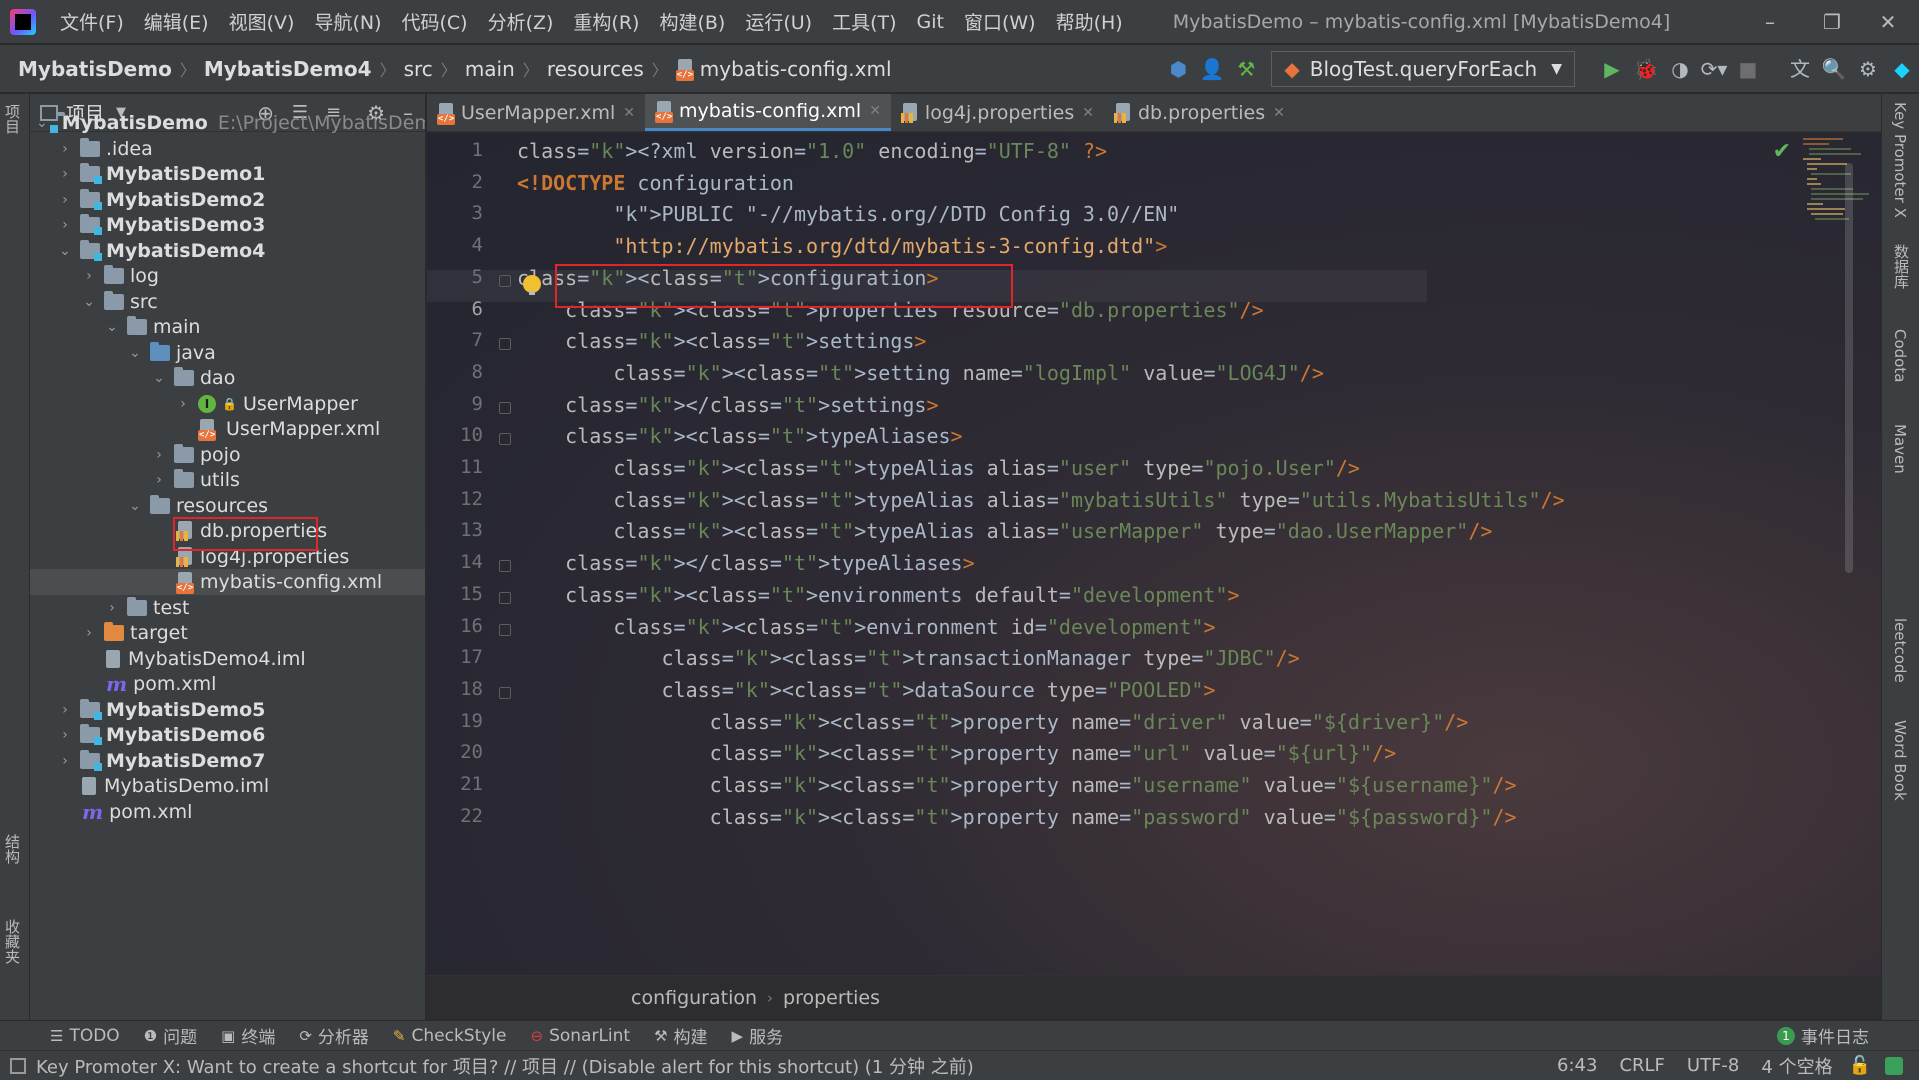  I want to click on profiler-button: ⟳ 分析器, so click(334, 1036).